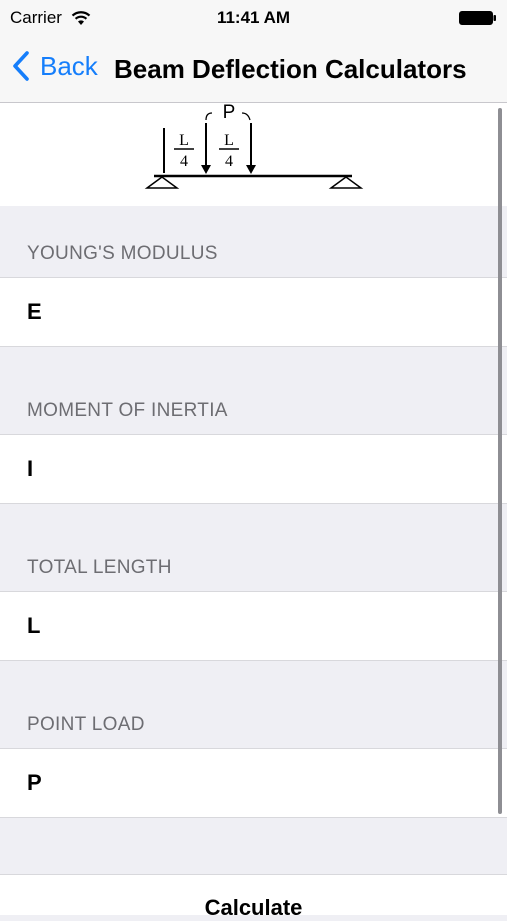  What do you see at coordinates (86, 724) in the screenshot?
I see `point-load-header: POINT LOAD` at bounding box center [86, 724].